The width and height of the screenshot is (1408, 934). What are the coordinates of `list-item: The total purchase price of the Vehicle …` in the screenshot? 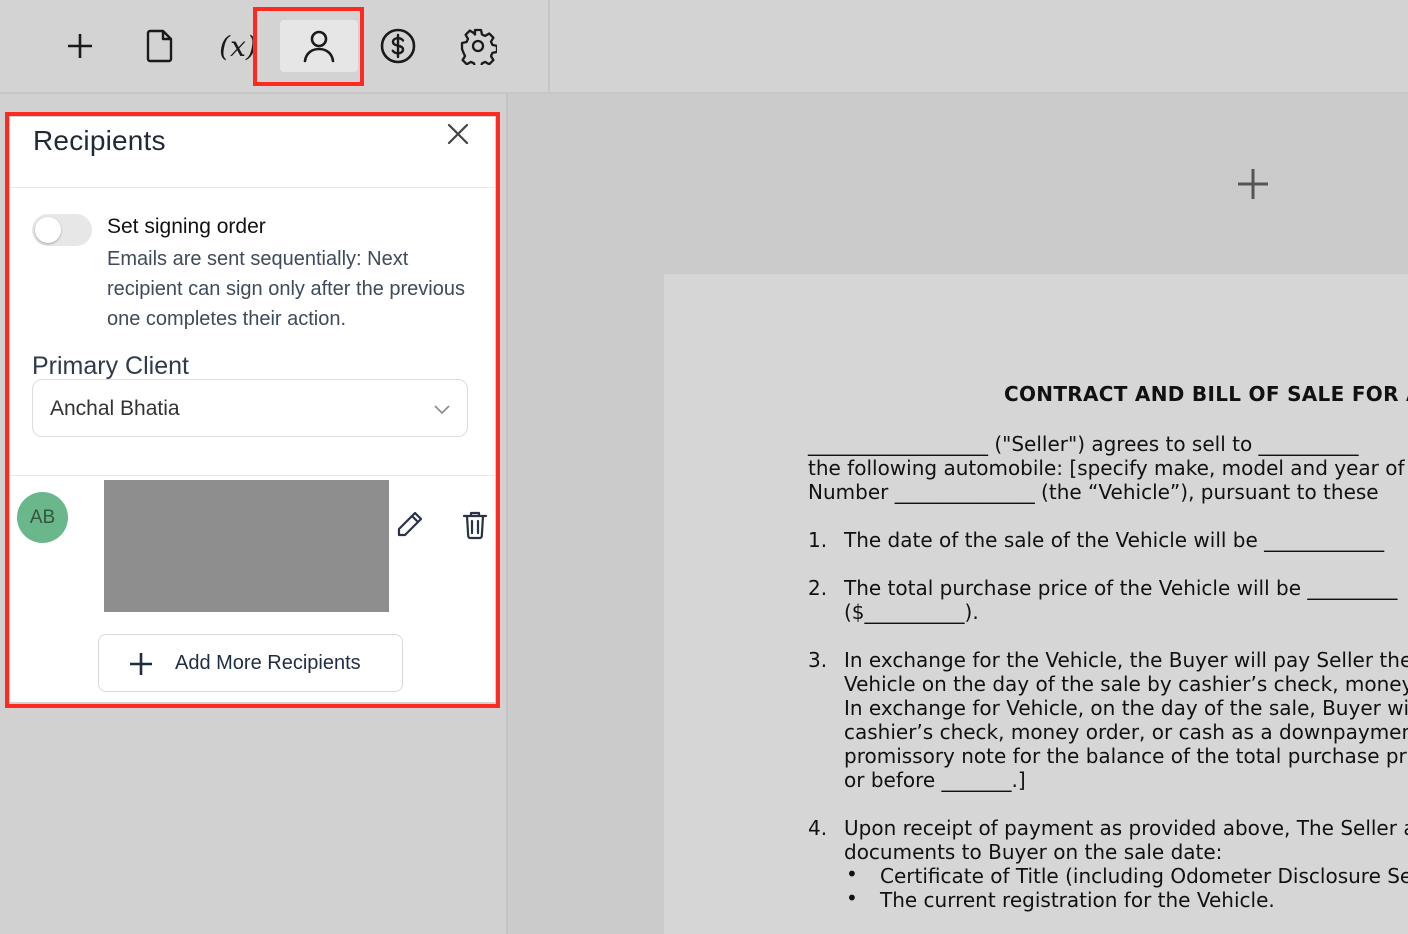 It's located at (1121, 588).